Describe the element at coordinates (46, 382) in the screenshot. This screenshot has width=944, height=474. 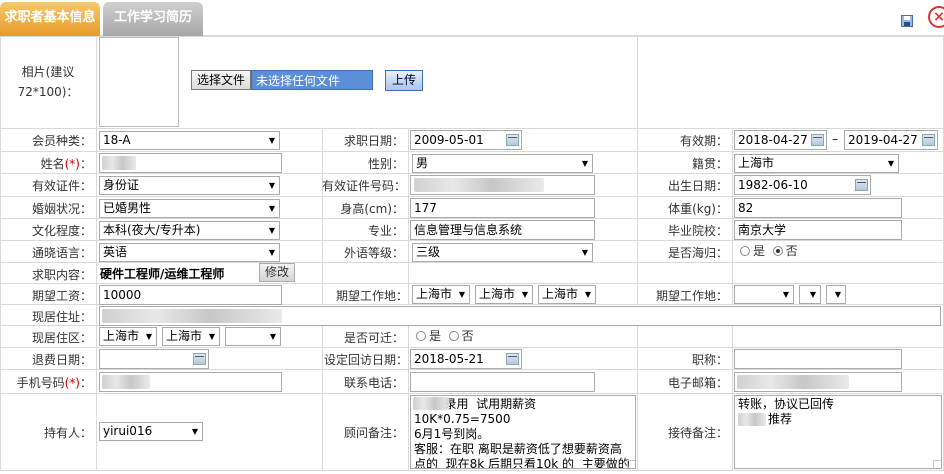
I see `mobile-label: 手机号码(*)：` at that location.